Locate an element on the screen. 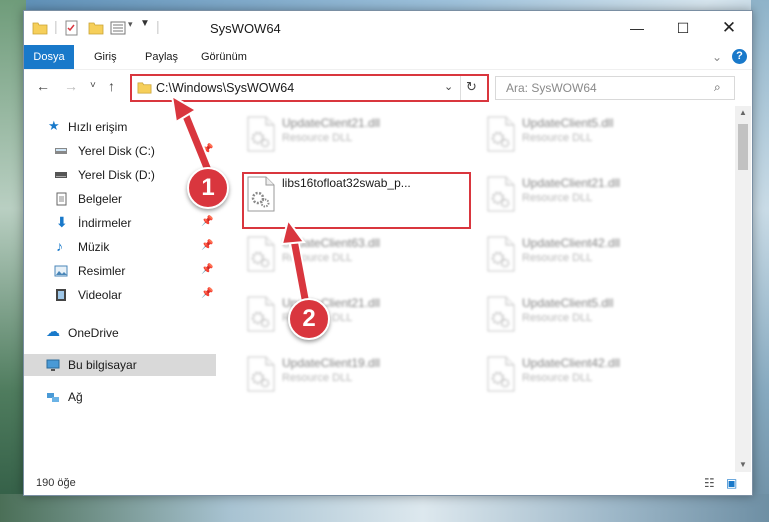 The height and width of the screenshot is (522, 769). customize-toolbar-icon: ▼ is located at coordinates (145, 26).